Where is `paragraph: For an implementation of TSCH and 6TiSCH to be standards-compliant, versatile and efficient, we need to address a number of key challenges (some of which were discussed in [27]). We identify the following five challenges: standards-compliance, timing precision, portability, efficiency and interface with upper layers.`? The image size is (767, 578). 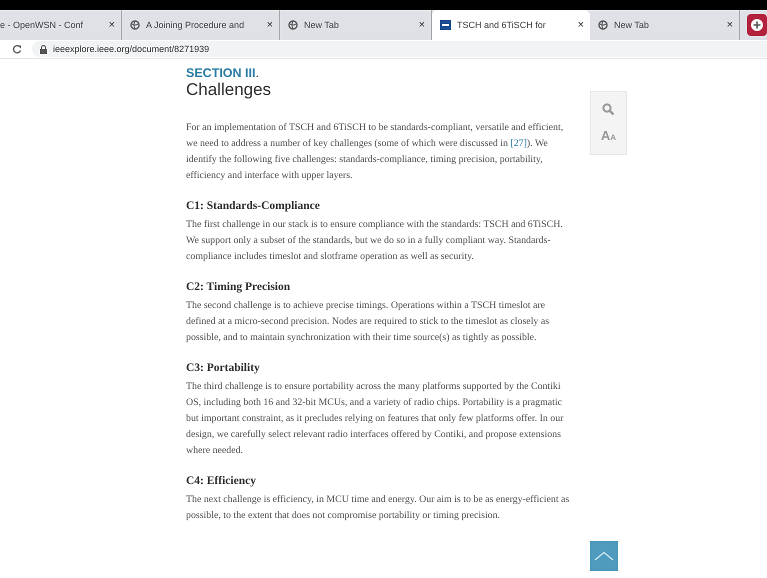 paragraph: For an implementation of TSCH and 6TiSCH to be standards-compliant, versatile and efficient, we need to address a number of key challenges (some of which were discussed in [27]). We identify the following five challenges: standards-compliance, timing precision, portability, efficiency and interface with upper layers. is located at coordinates (375, 152).